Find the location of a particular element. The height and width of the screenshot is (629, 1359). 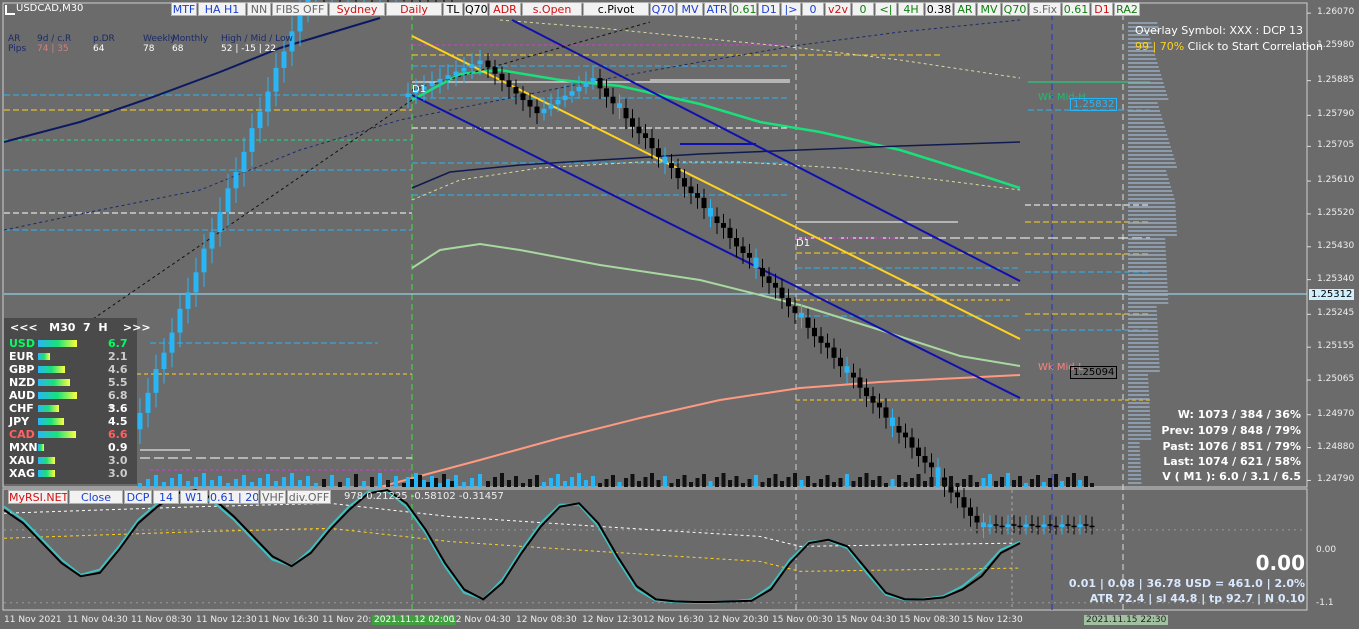

toolbar-button-15: D1 is located at coordinates (769, 9).